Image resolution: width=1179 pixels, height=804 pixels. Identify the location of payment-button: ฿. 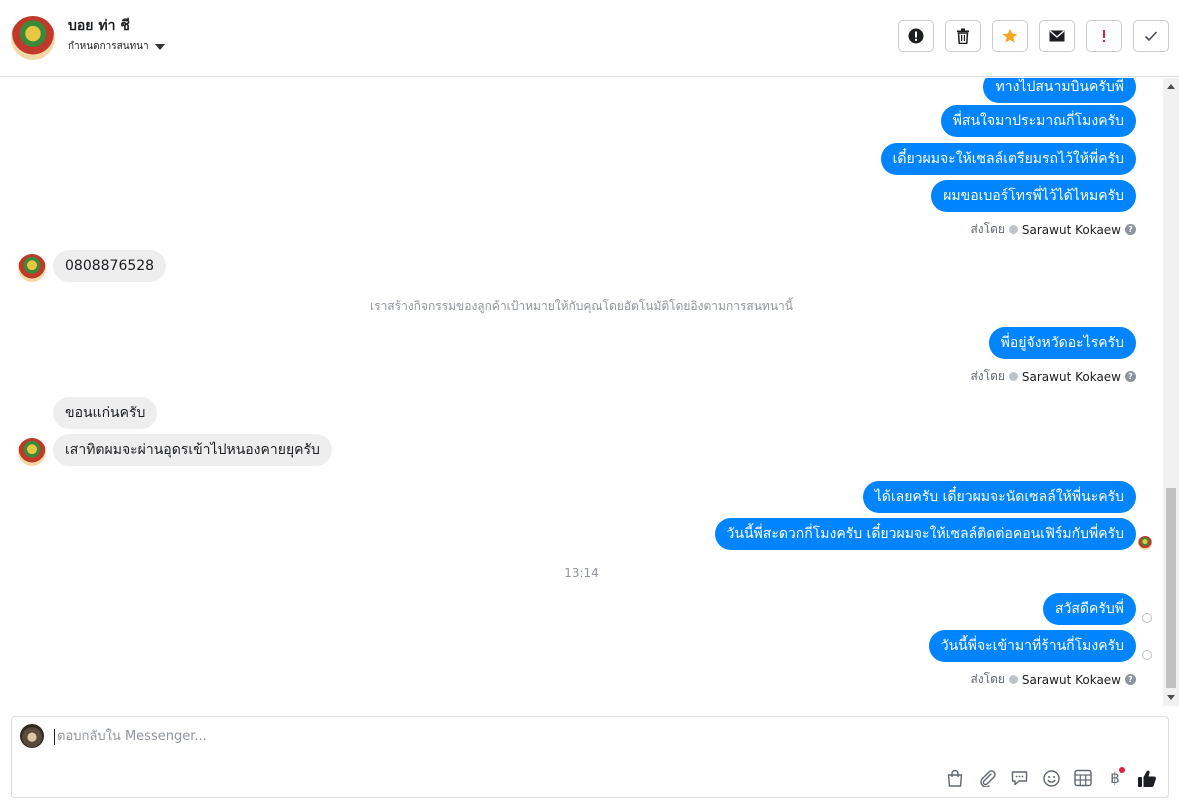
(1115, 778).